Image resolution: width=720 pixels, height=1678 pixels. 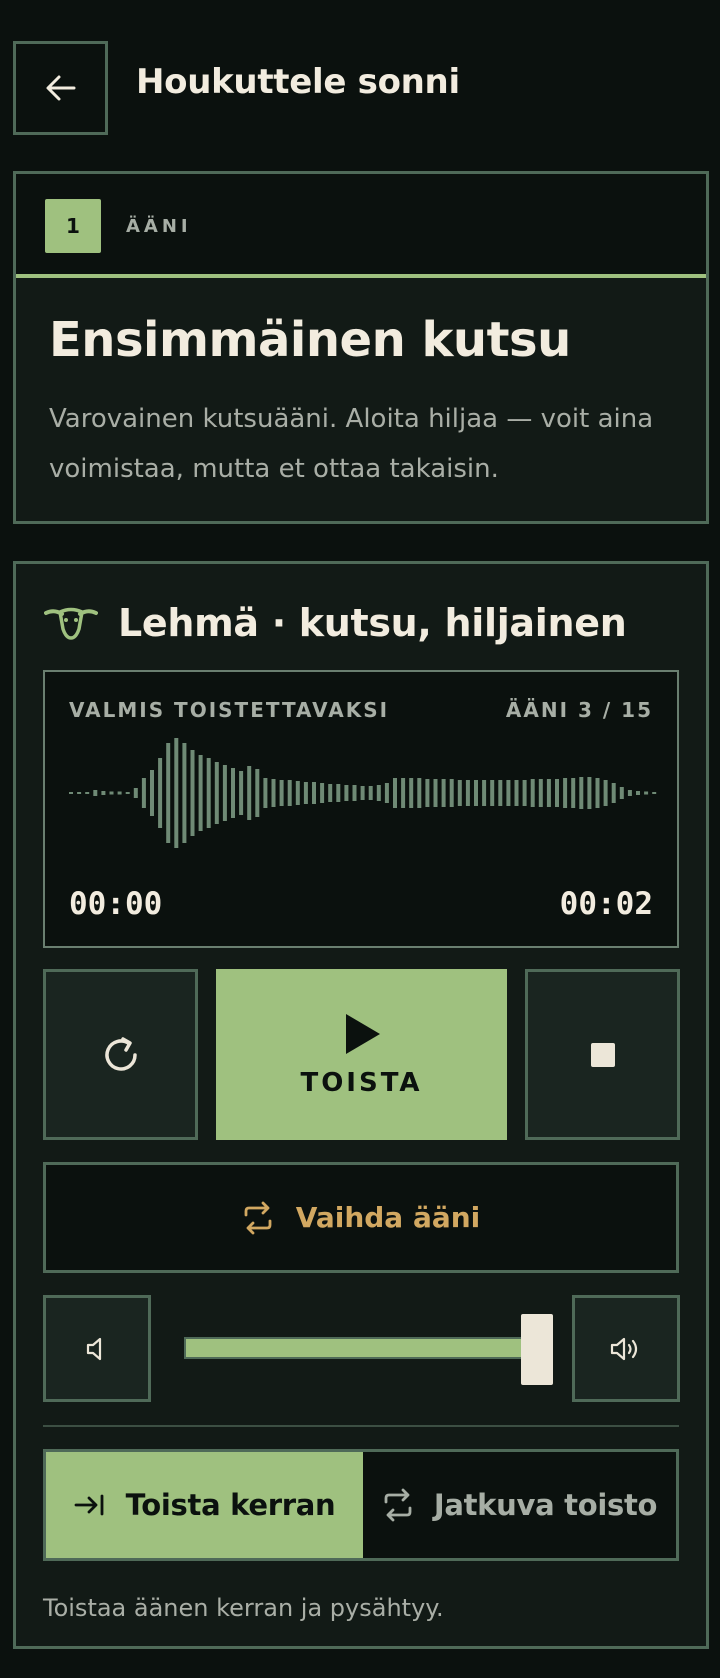 What do you see at coordinates (159, 226) in the screenshot?
I see `step-kind-label: ÄÄNI` at bounding box center [159, 226].